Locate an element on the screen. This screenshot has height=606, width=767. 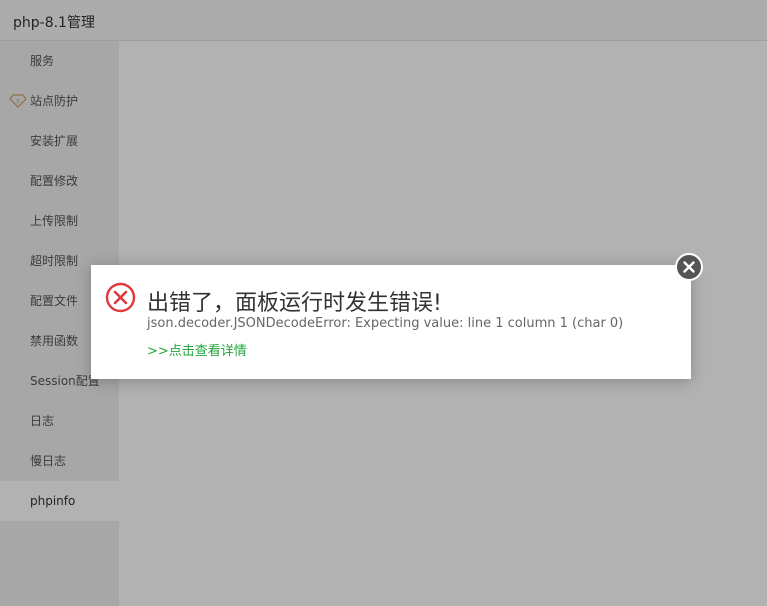
error-circle-icon is located at coordinates (120, 297).